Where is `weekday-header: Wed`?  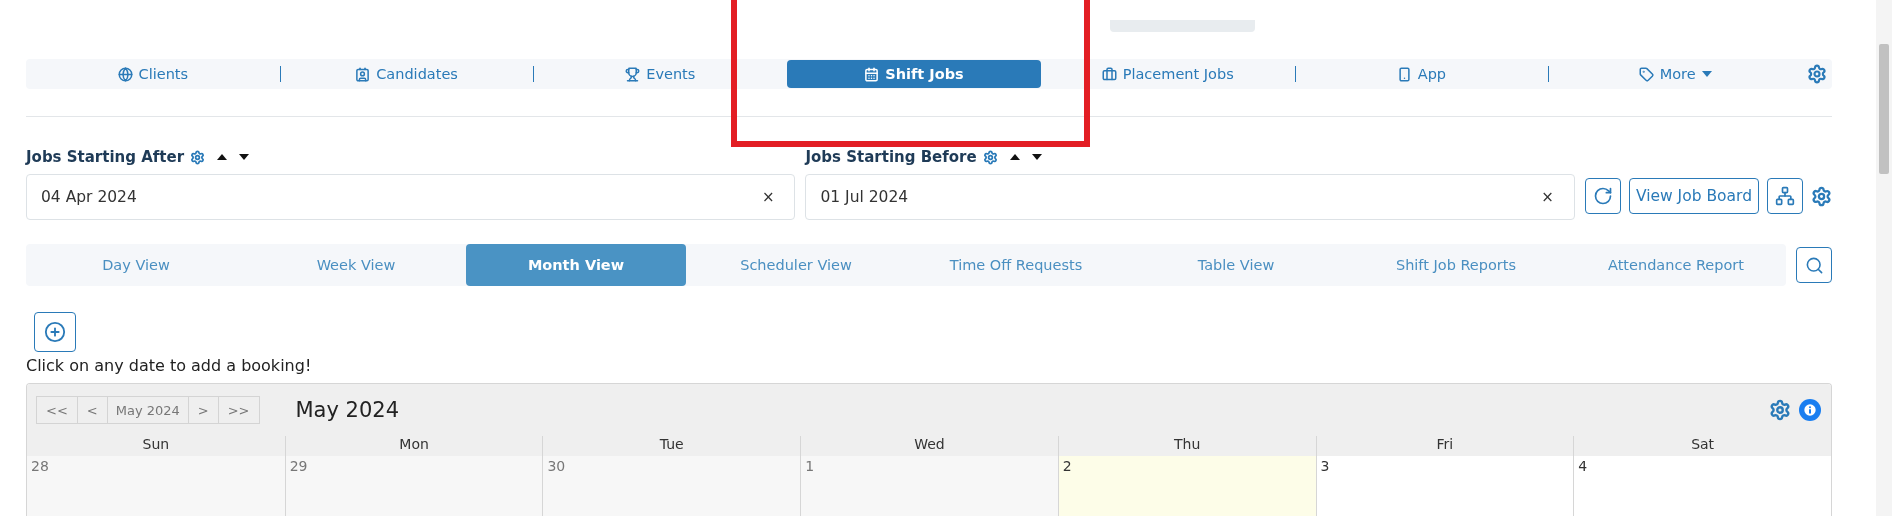
weekday-header: Wed is located at coordinates (929, 446).